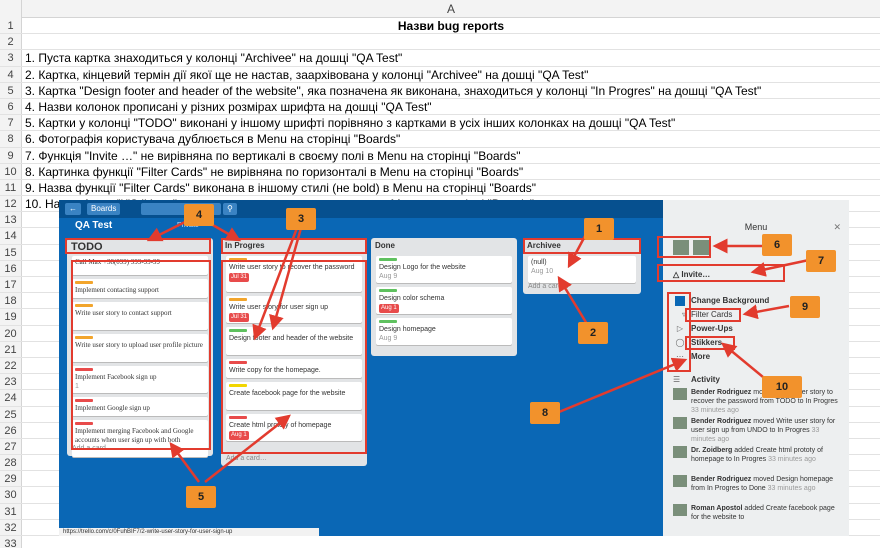 The height and width of the screenshot is (548, 880). I want to click on annotation-badge: 3, so click(301, 219).